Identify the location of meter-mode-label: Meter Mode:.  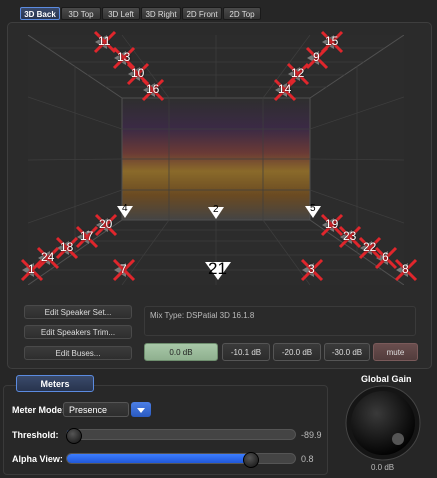
(39, 410).